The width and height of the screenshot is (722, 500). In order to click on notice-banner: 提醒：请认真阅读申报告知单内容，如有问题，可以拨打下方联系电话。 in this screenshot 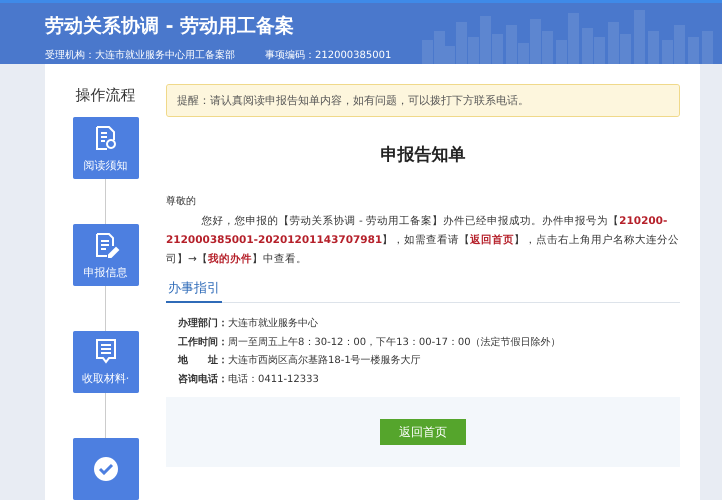, I will do `click(423, 100)`.